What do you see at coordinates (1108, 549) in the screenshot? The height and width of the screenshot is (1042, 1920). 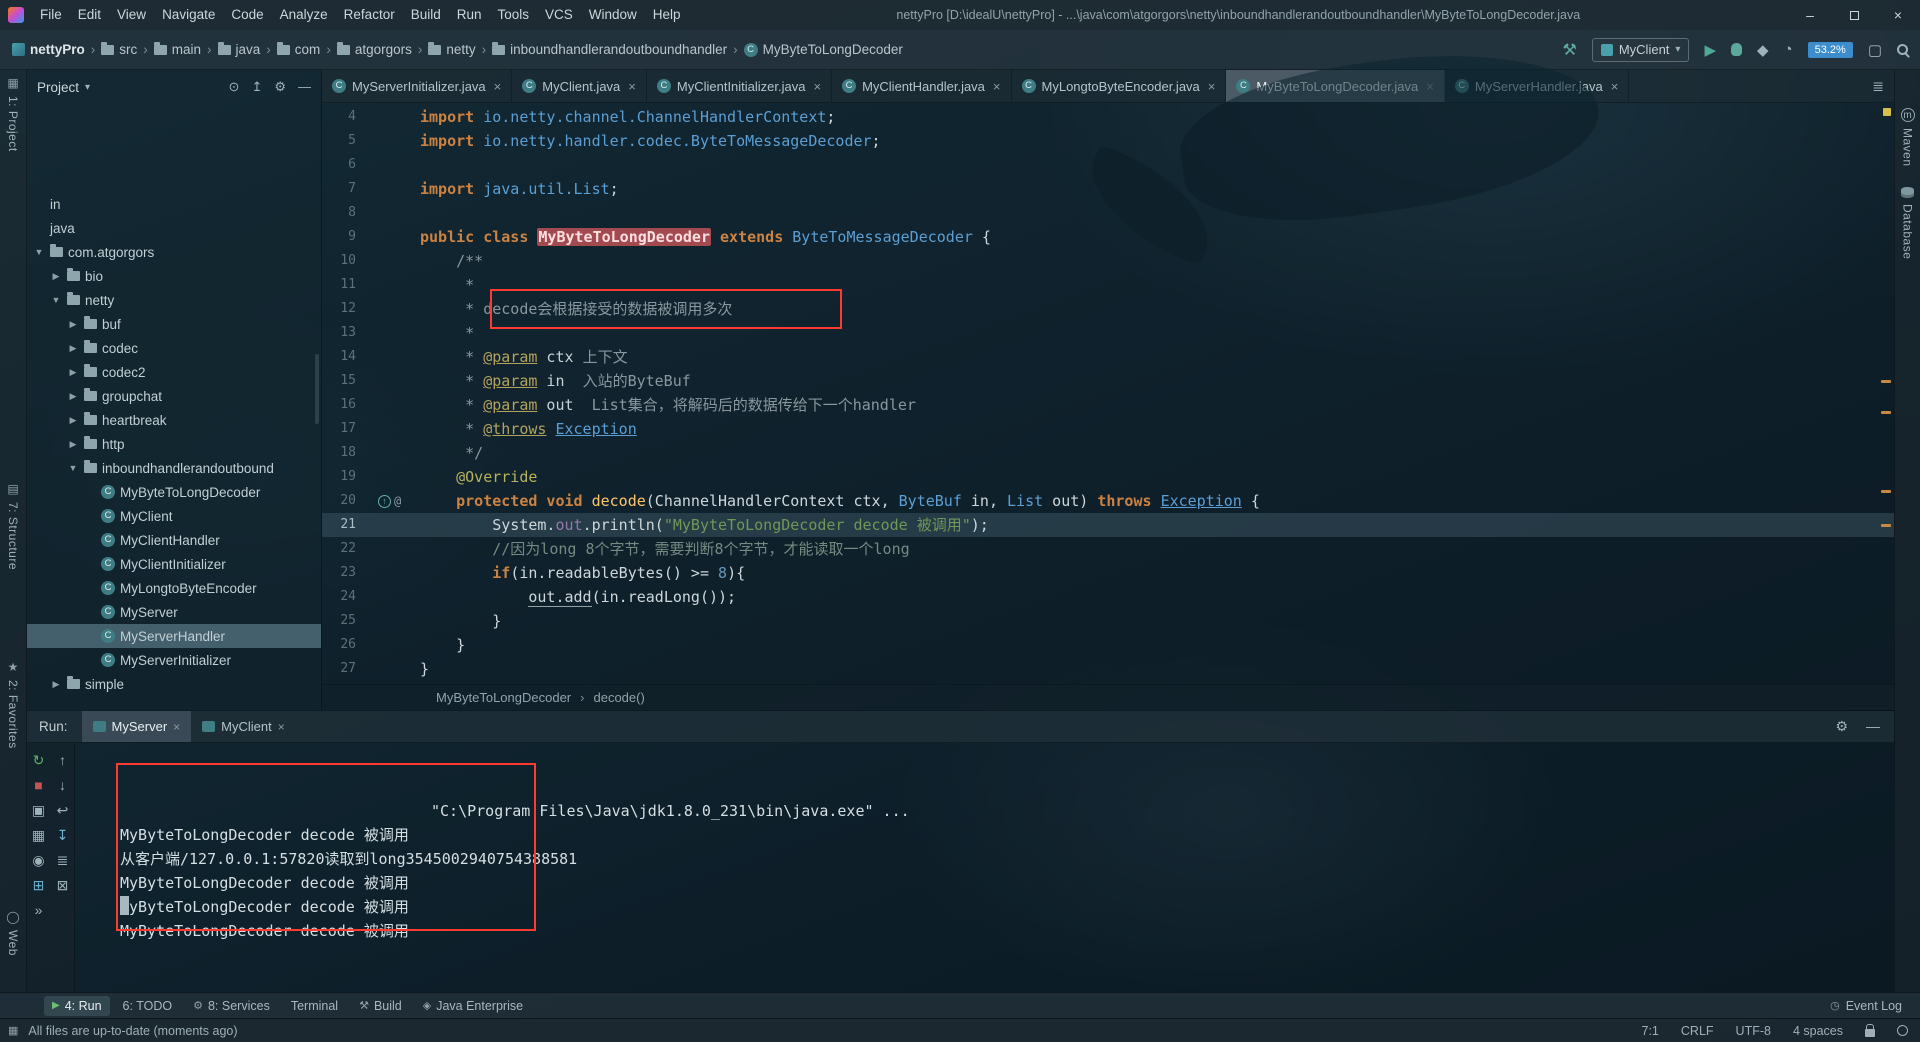 I see `code-line-22: 22 //因为long 8个字节，需要判断8个字节，才能读取一个long` at bounding box center [1108, 549].